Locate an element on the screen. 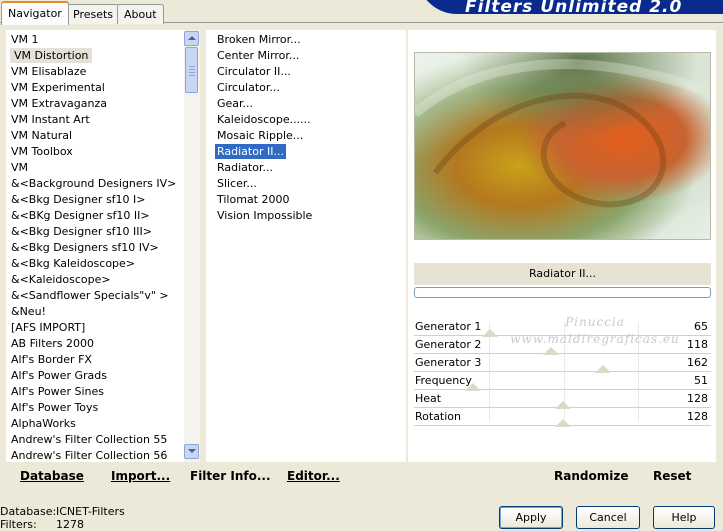  param-label: Frequency is located at coordinates (443, 380).